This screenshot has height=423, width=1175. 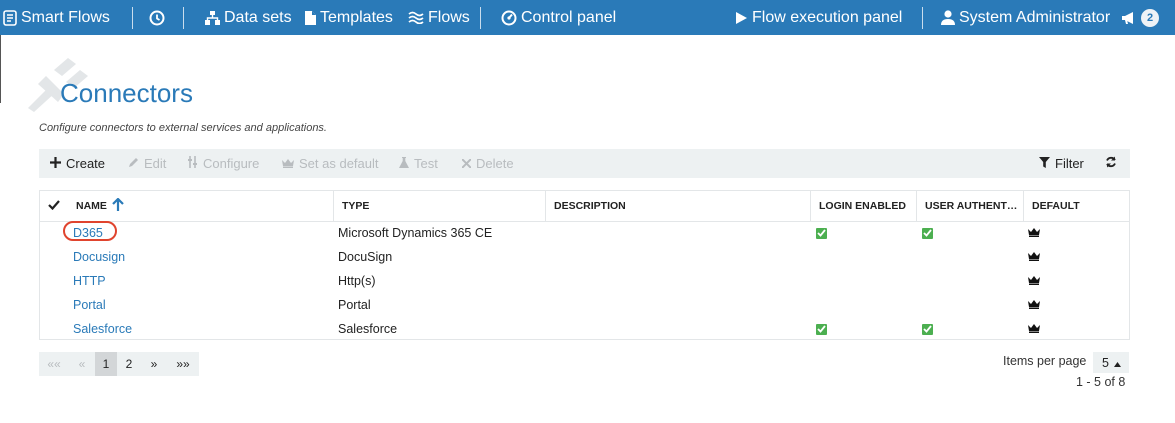 What do you see at coordinates (0, 69) in the screenshot?
I see `left-edge-line` at bounding box center [0, 69].